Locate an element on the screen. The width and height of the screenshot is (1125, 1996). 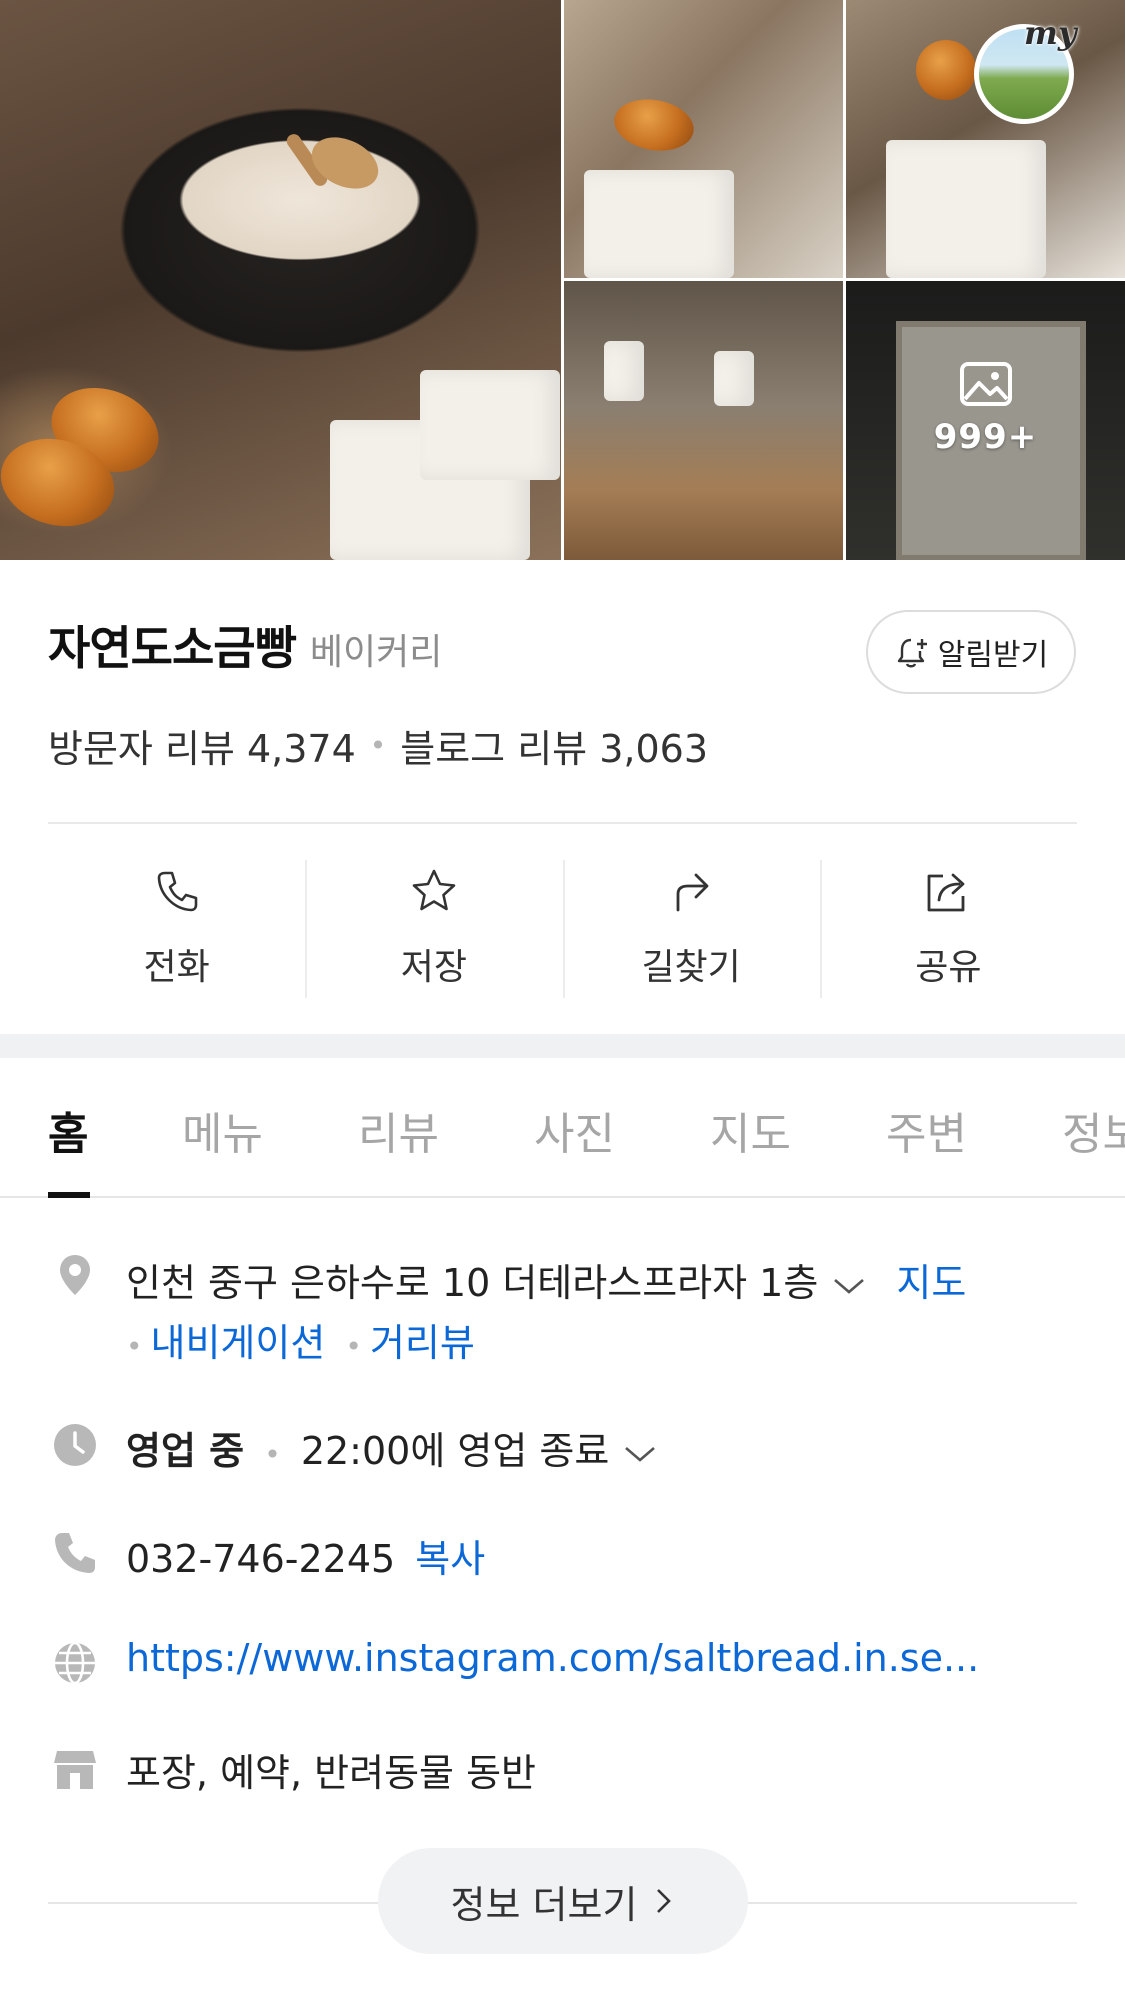
action-bar: 전화 저장 길찾기 공유 is located at coordinates (562, 930).